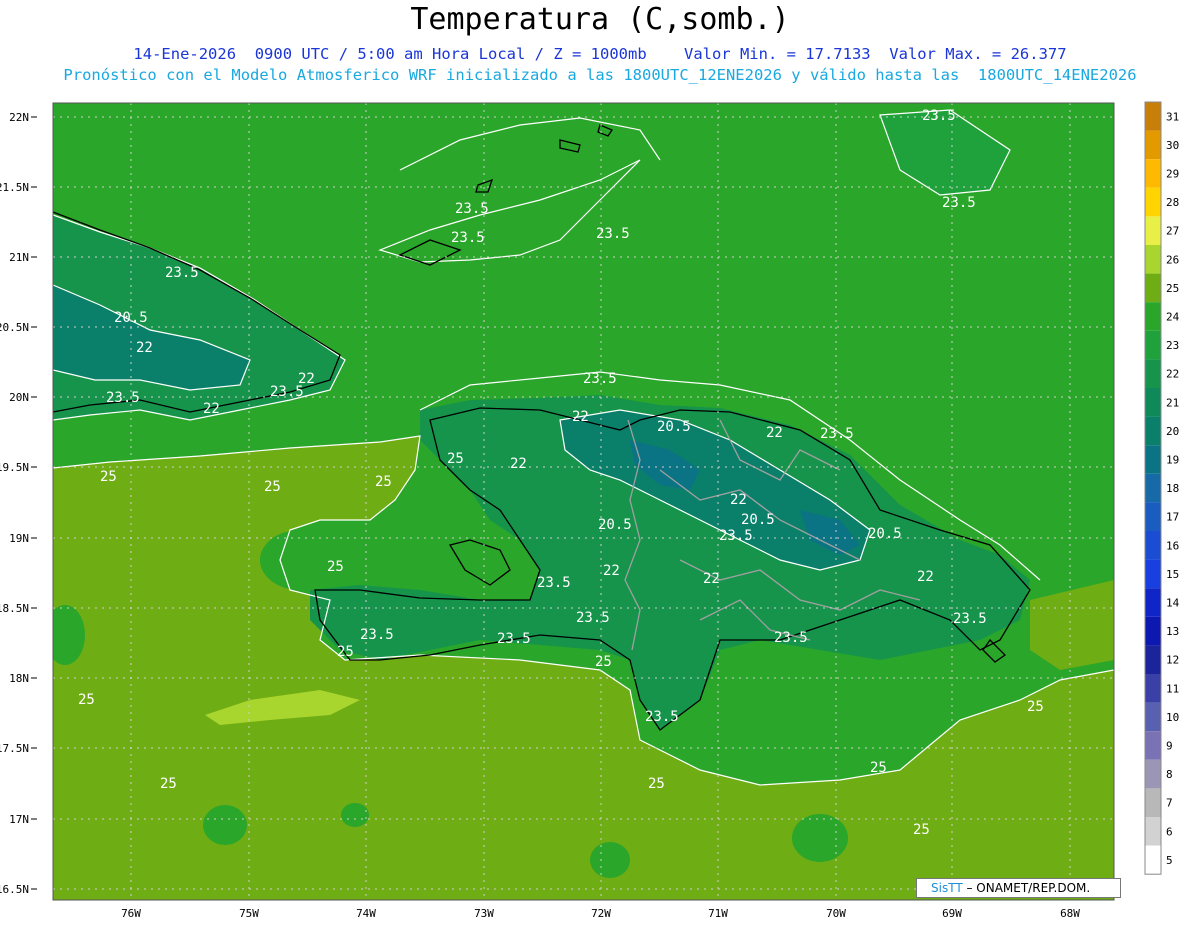 The width and height of the screenshot is (1200, 927). I want to click on legend-label: 13, so click(1172, 631).